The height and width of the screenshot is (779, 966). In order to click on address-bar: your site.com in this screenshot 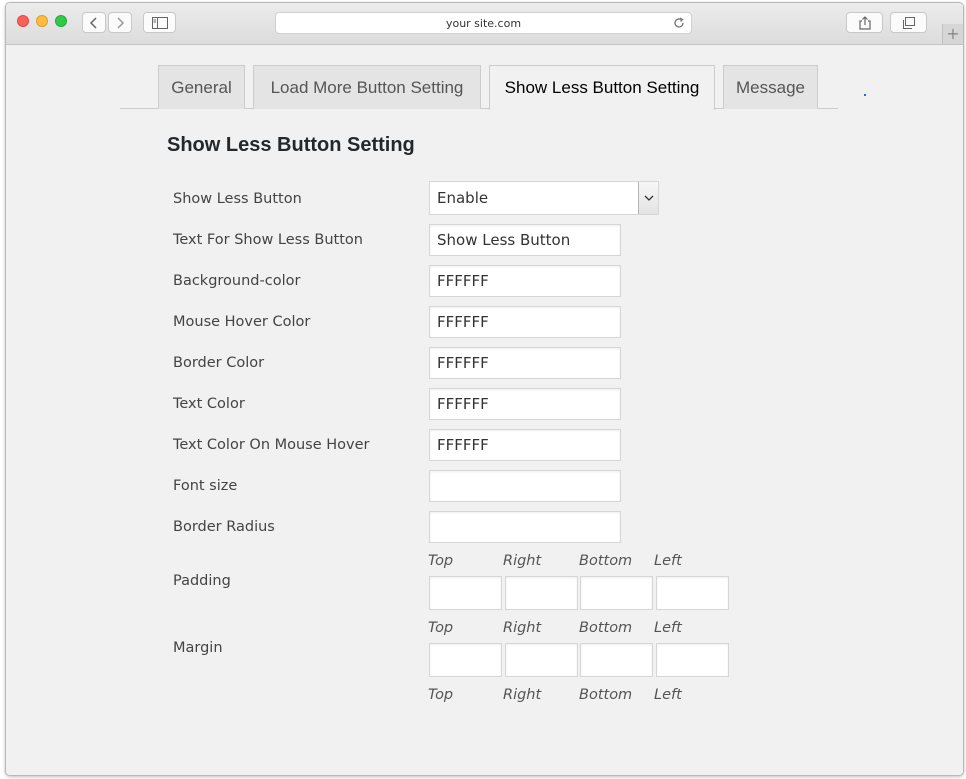, I will do `click(483, 23)`.